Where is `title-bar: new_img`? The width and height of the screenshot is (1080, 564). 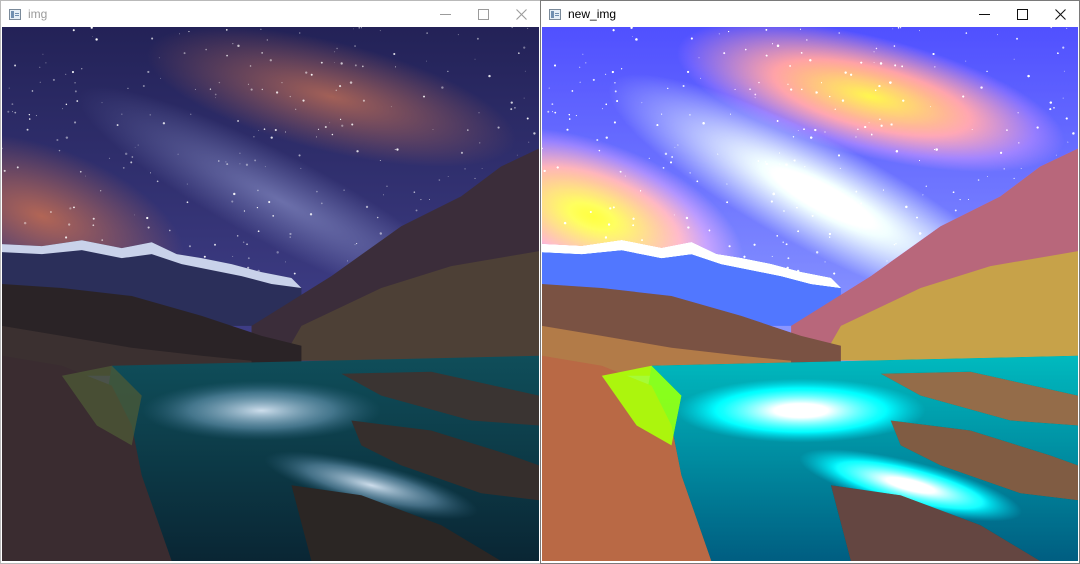 title-bar: new_img is located at coordinates (810, 14).